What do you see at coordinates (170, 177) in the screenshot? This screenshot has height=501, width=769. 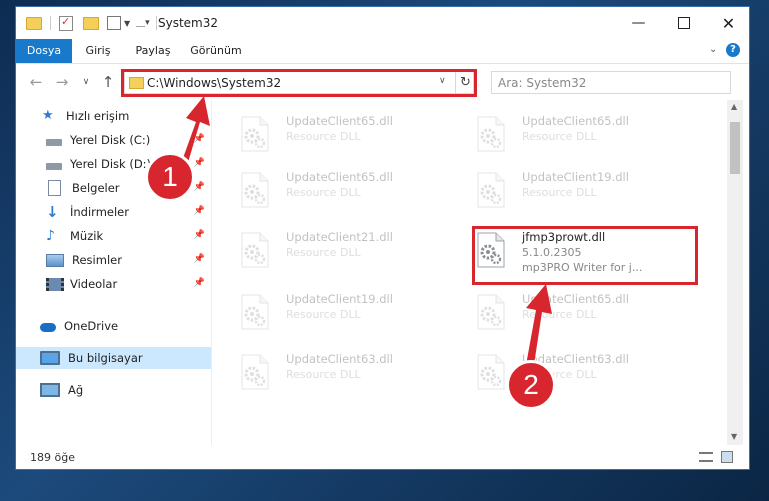 I see `step-1-badge: 1` at bounding box center [170, 177].